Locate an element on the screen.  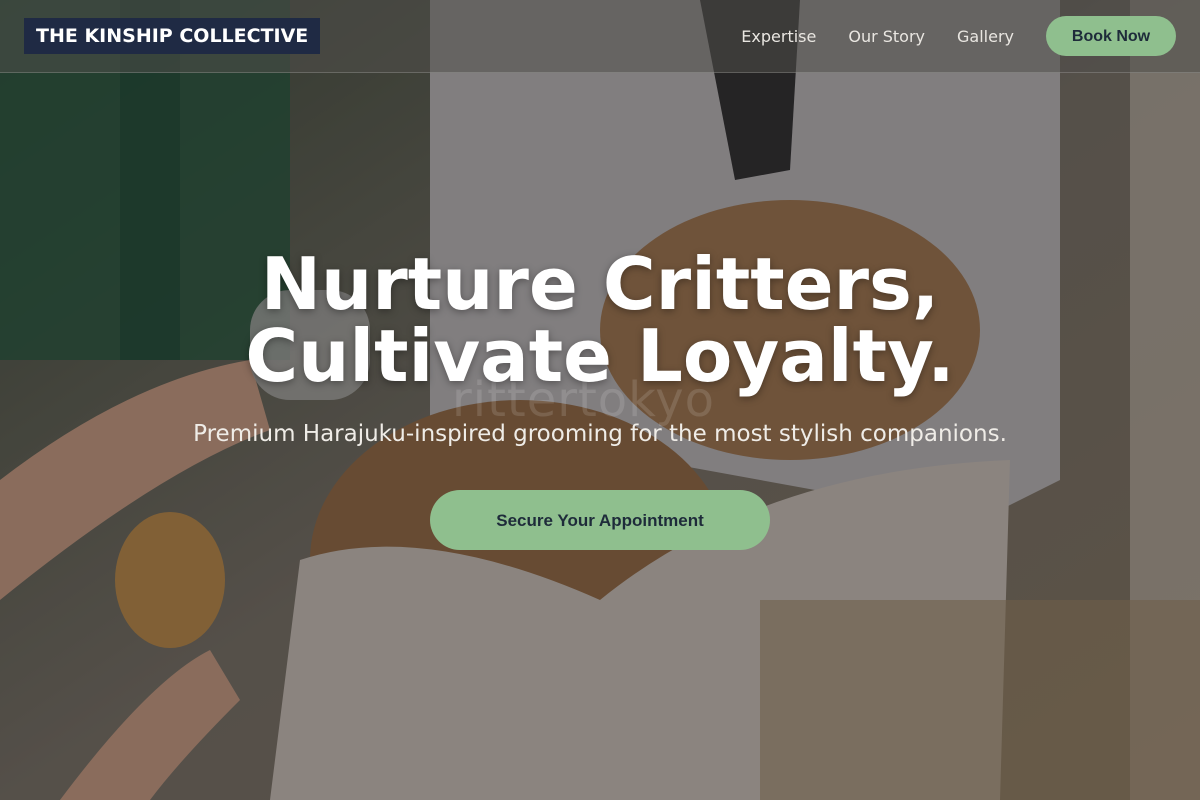
hero-headline-line-2: Cultivate Loyalty. is located at coordinates (600, 356).